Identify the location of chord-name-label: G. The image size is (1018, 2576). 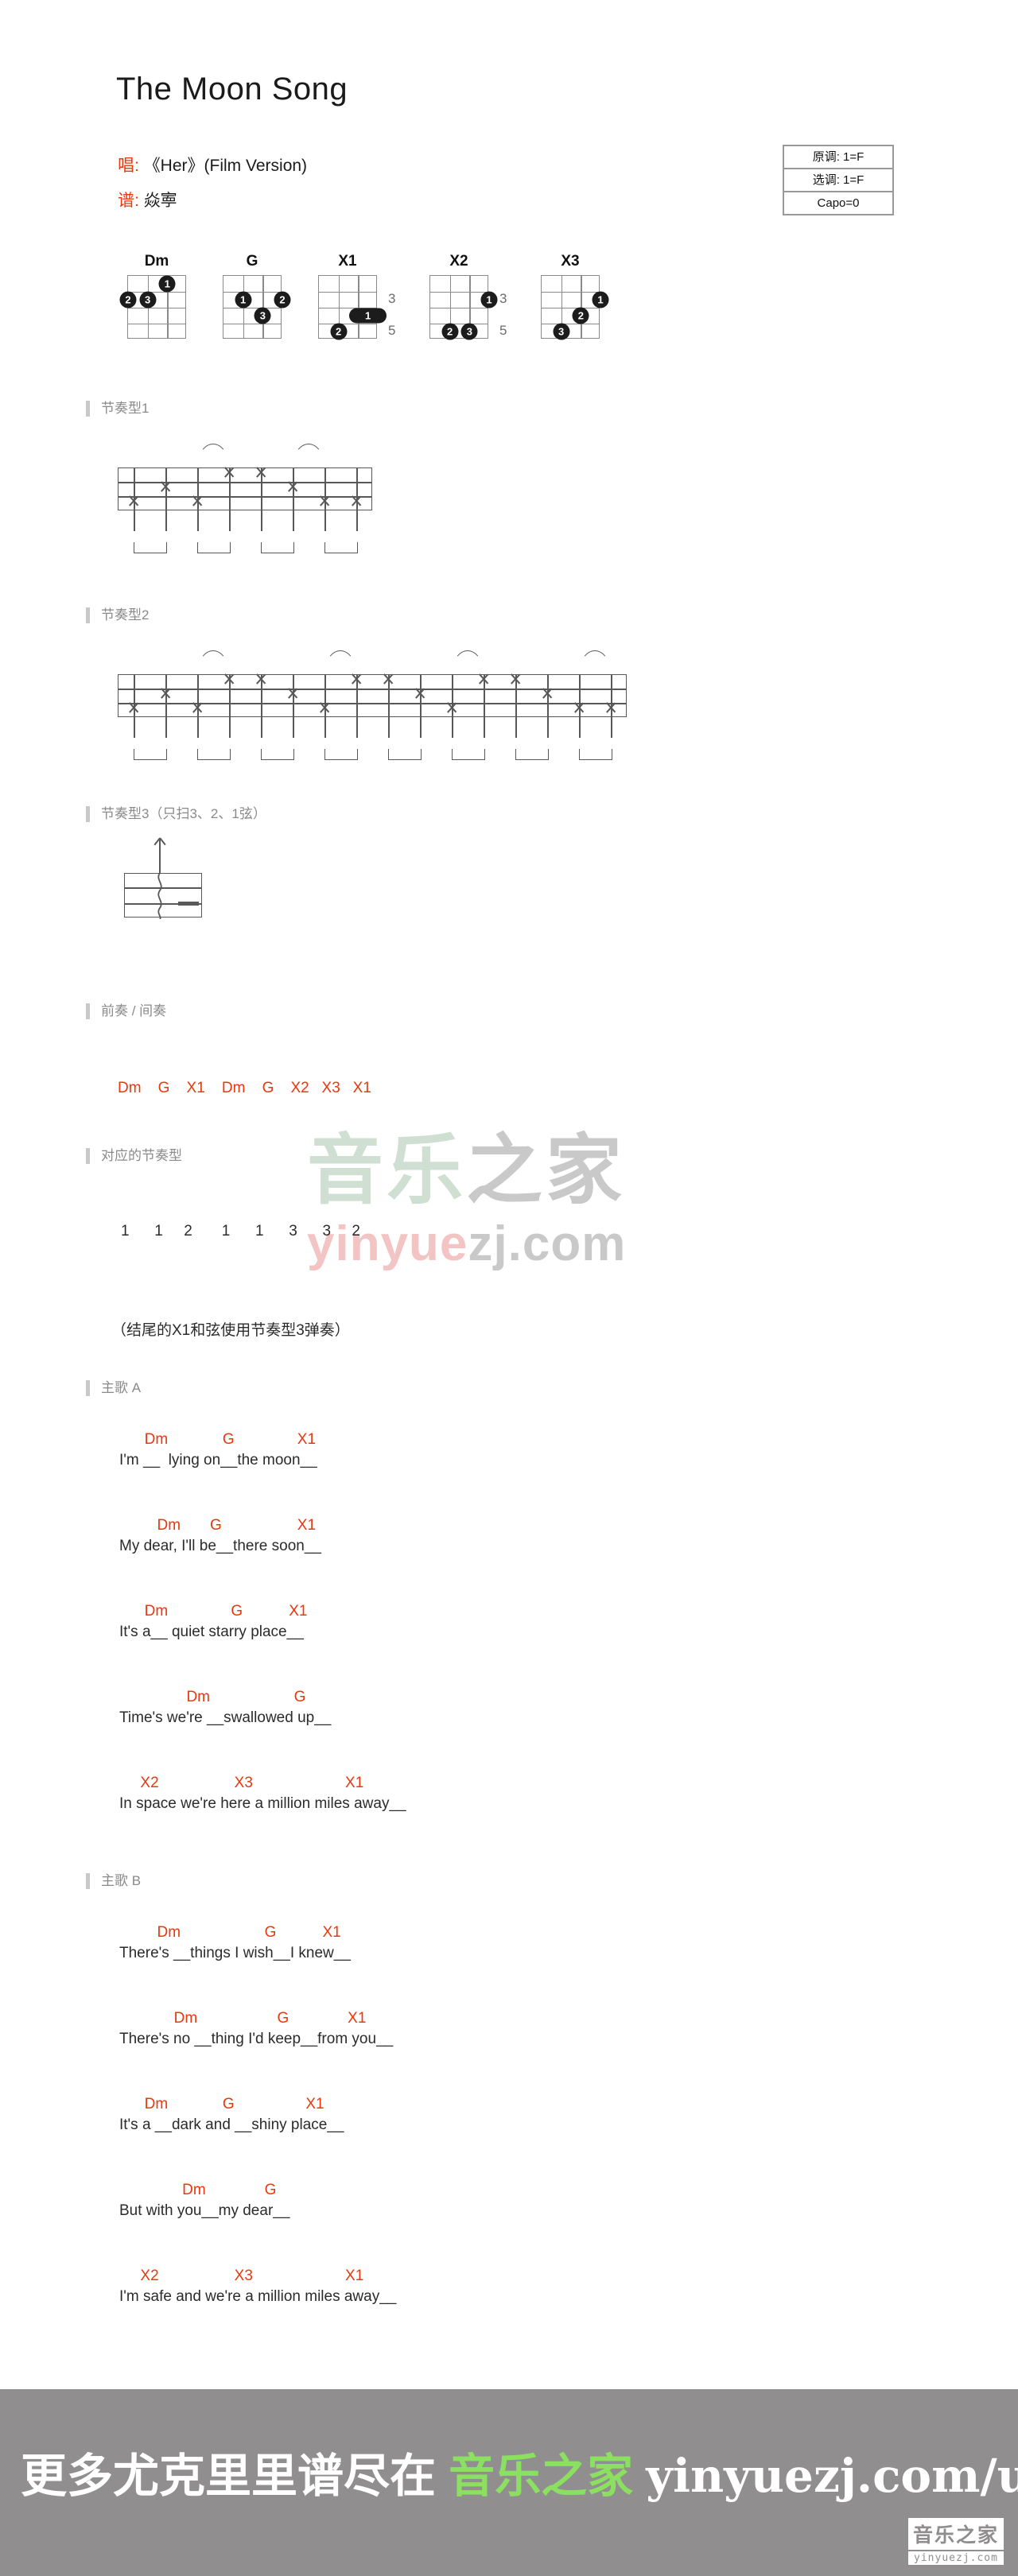
(252, 261).